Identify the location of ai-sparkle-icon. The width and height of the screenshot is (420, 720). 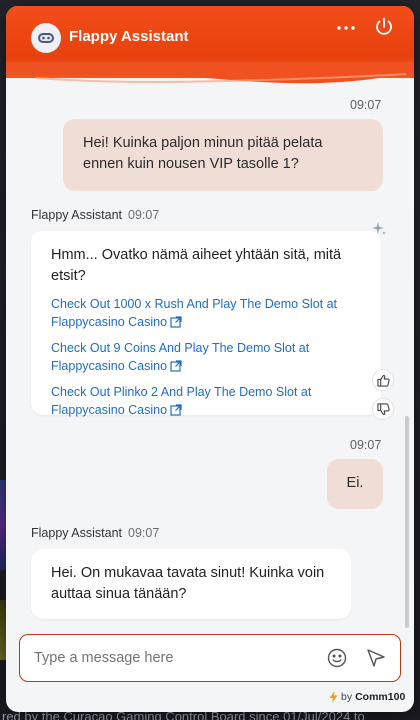
(379, 228).